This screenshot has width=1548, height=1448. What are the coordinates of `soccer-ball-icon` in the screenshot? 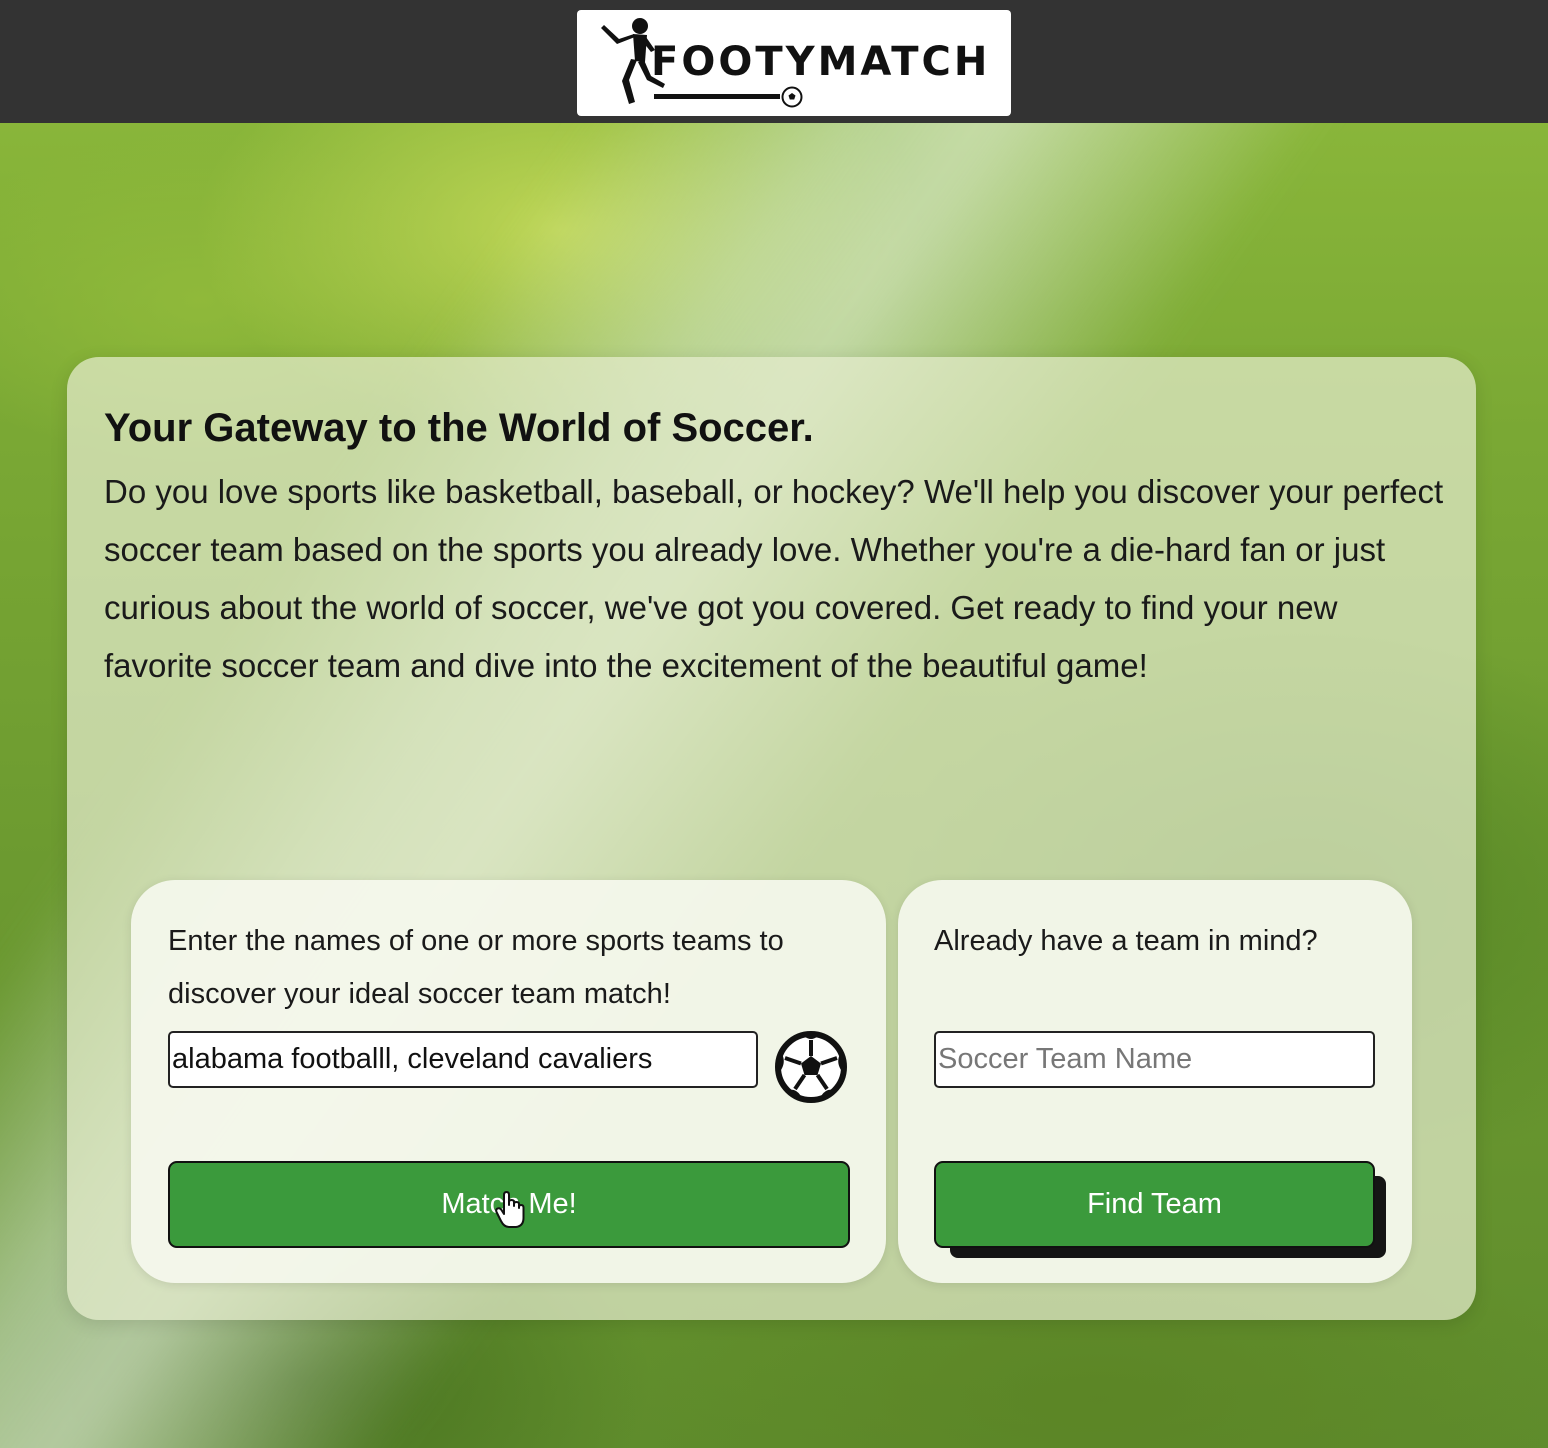 It's located at (811, 1067).